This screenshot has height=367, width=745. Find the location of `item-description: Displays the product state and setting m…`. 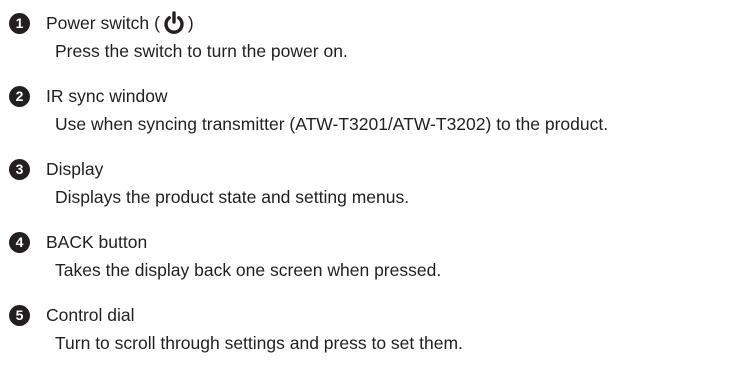

item-description: Displays the product state and setting m… is located at coordinates (232, 197).